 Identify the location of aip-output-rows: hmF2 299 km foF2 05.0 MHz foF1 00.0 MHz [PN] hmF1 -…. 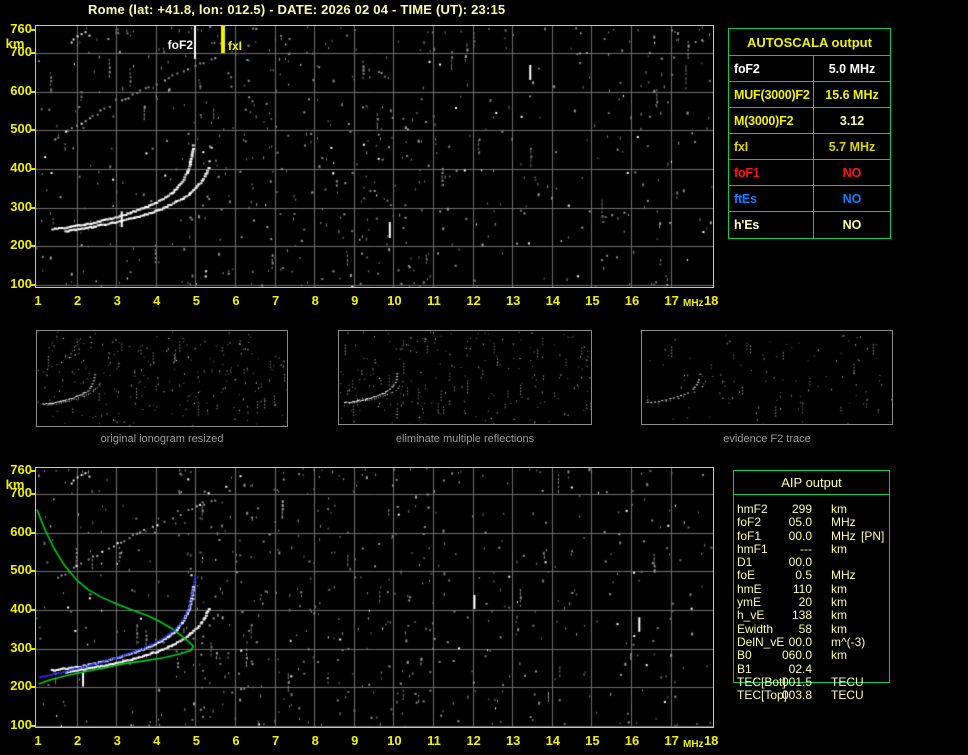
(813, 602).